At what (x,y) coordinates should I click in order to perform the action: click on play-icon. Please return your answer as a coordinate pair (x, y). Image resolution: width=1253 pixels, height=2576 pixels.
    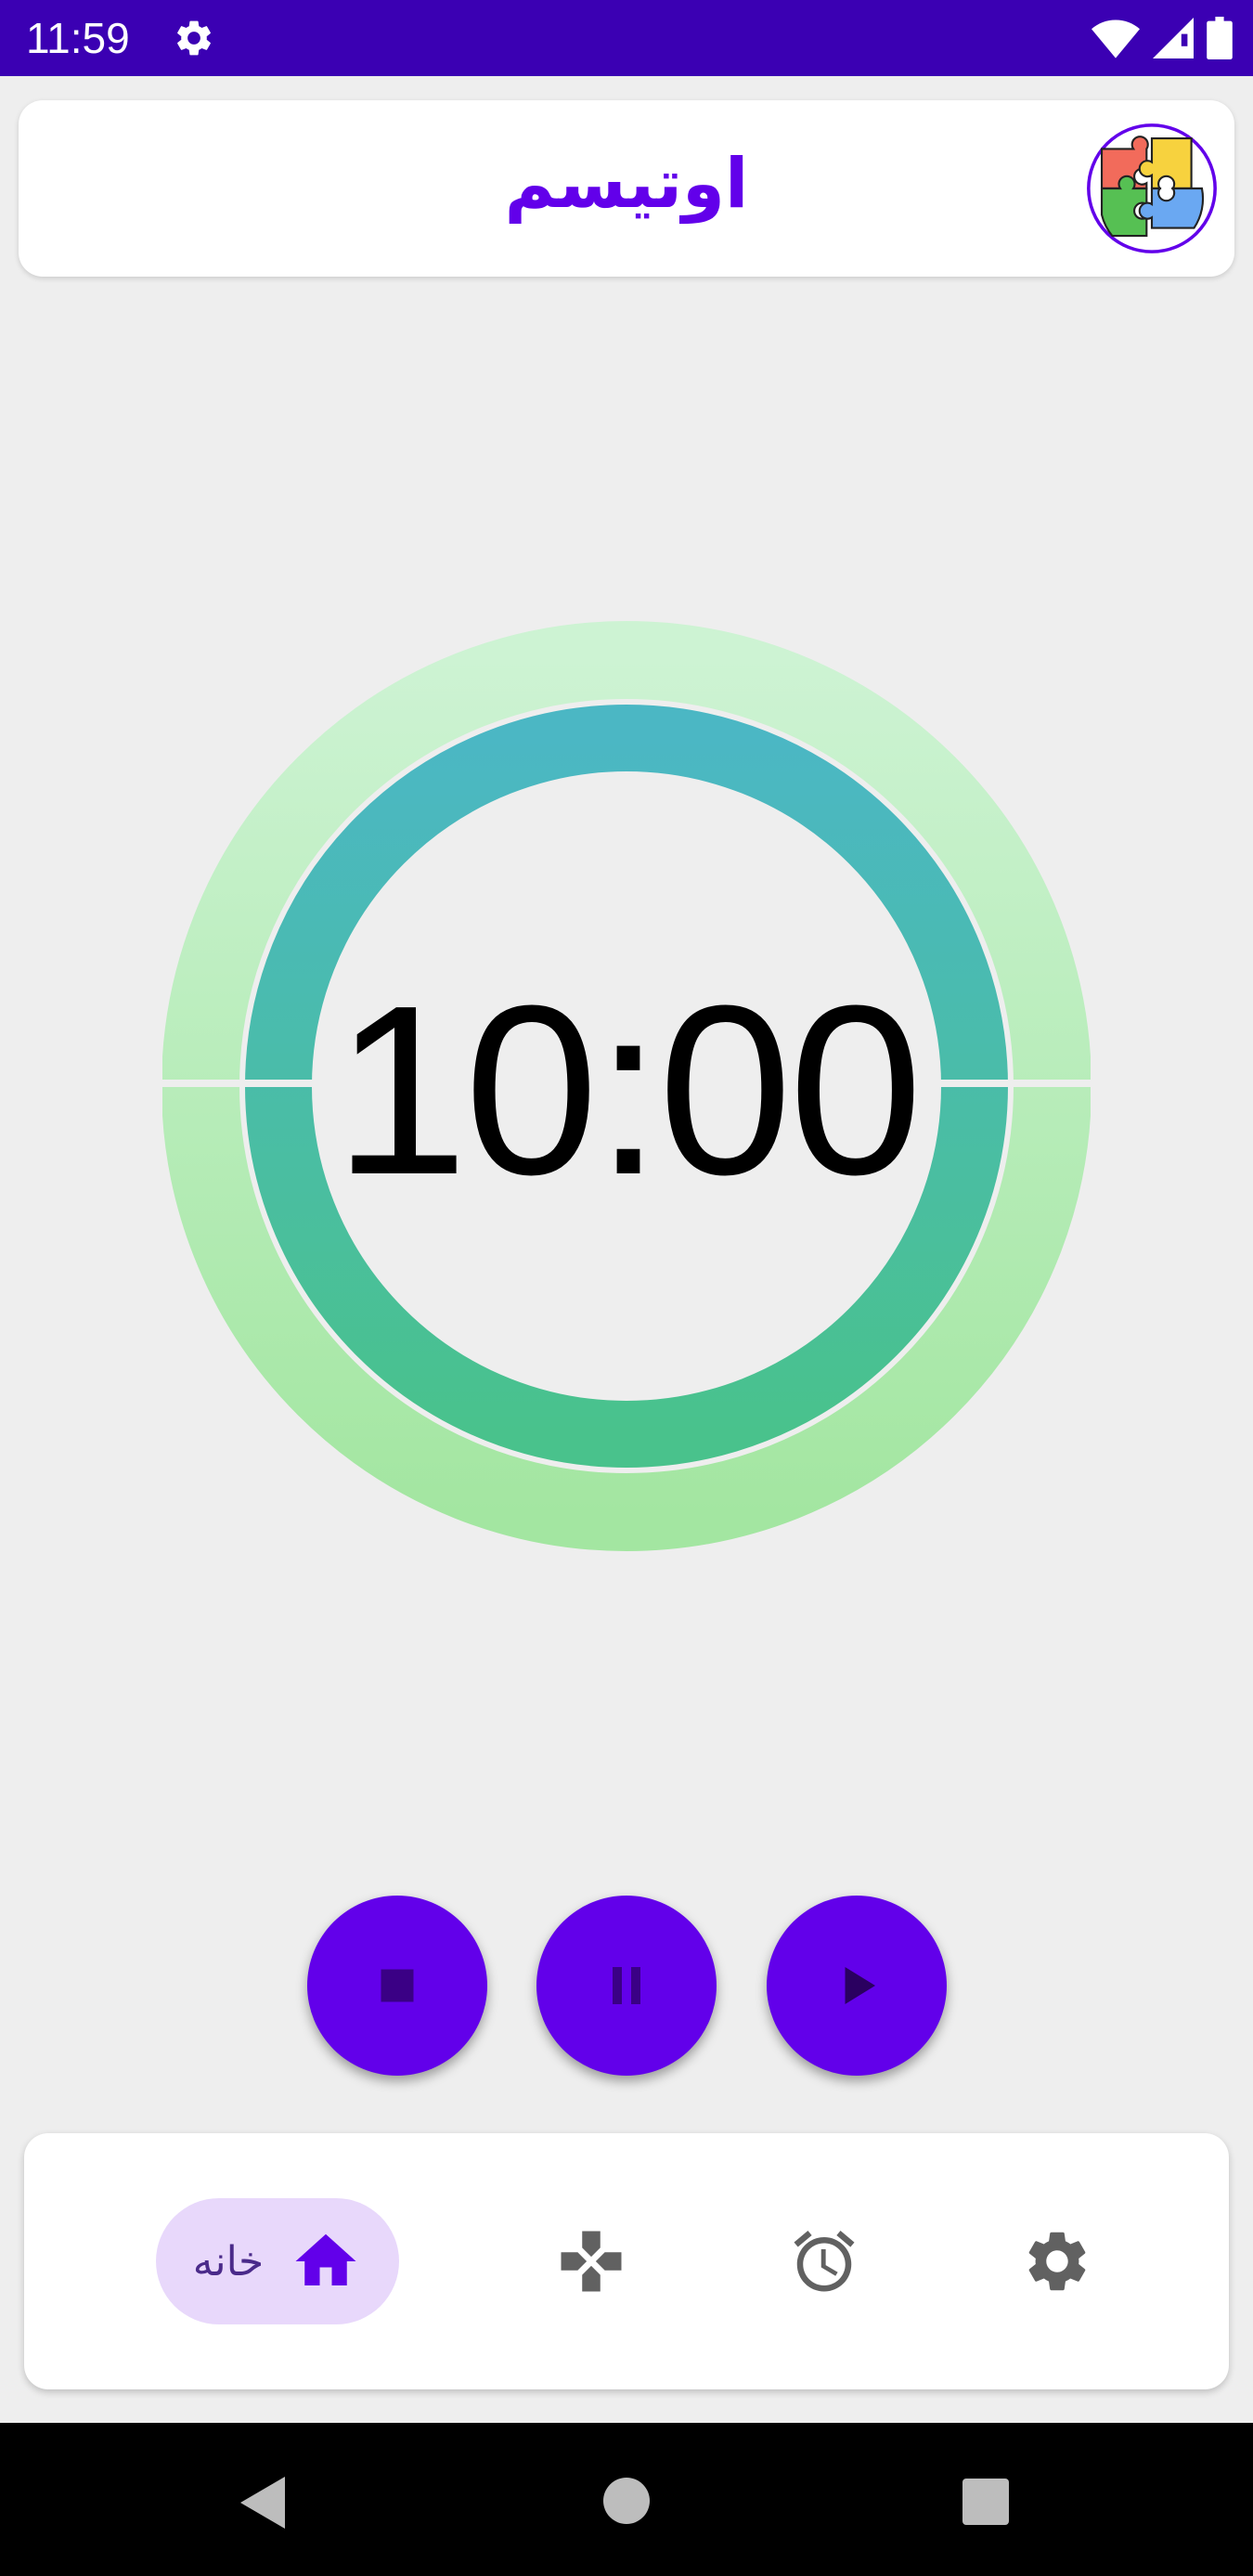
    Looking at the image, I should click on (860, 1985).